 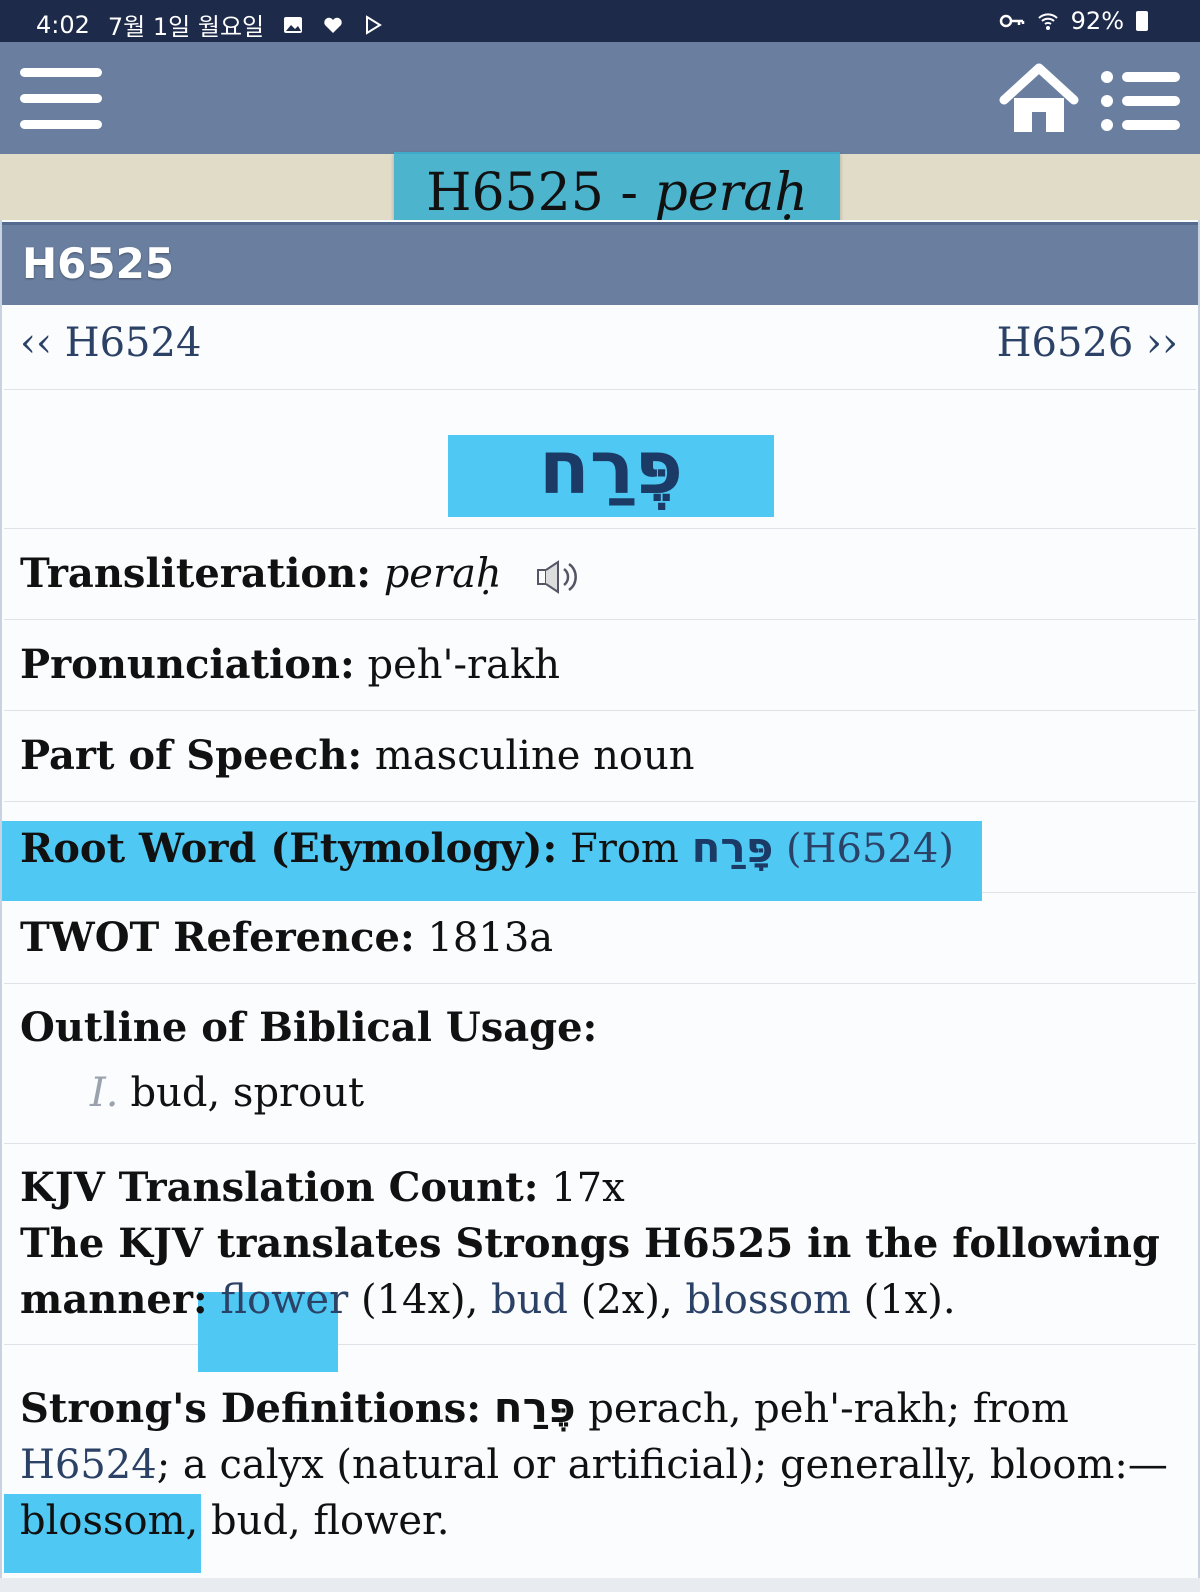 I want to click on entry-code: H6525, so click(x=98, y=263).